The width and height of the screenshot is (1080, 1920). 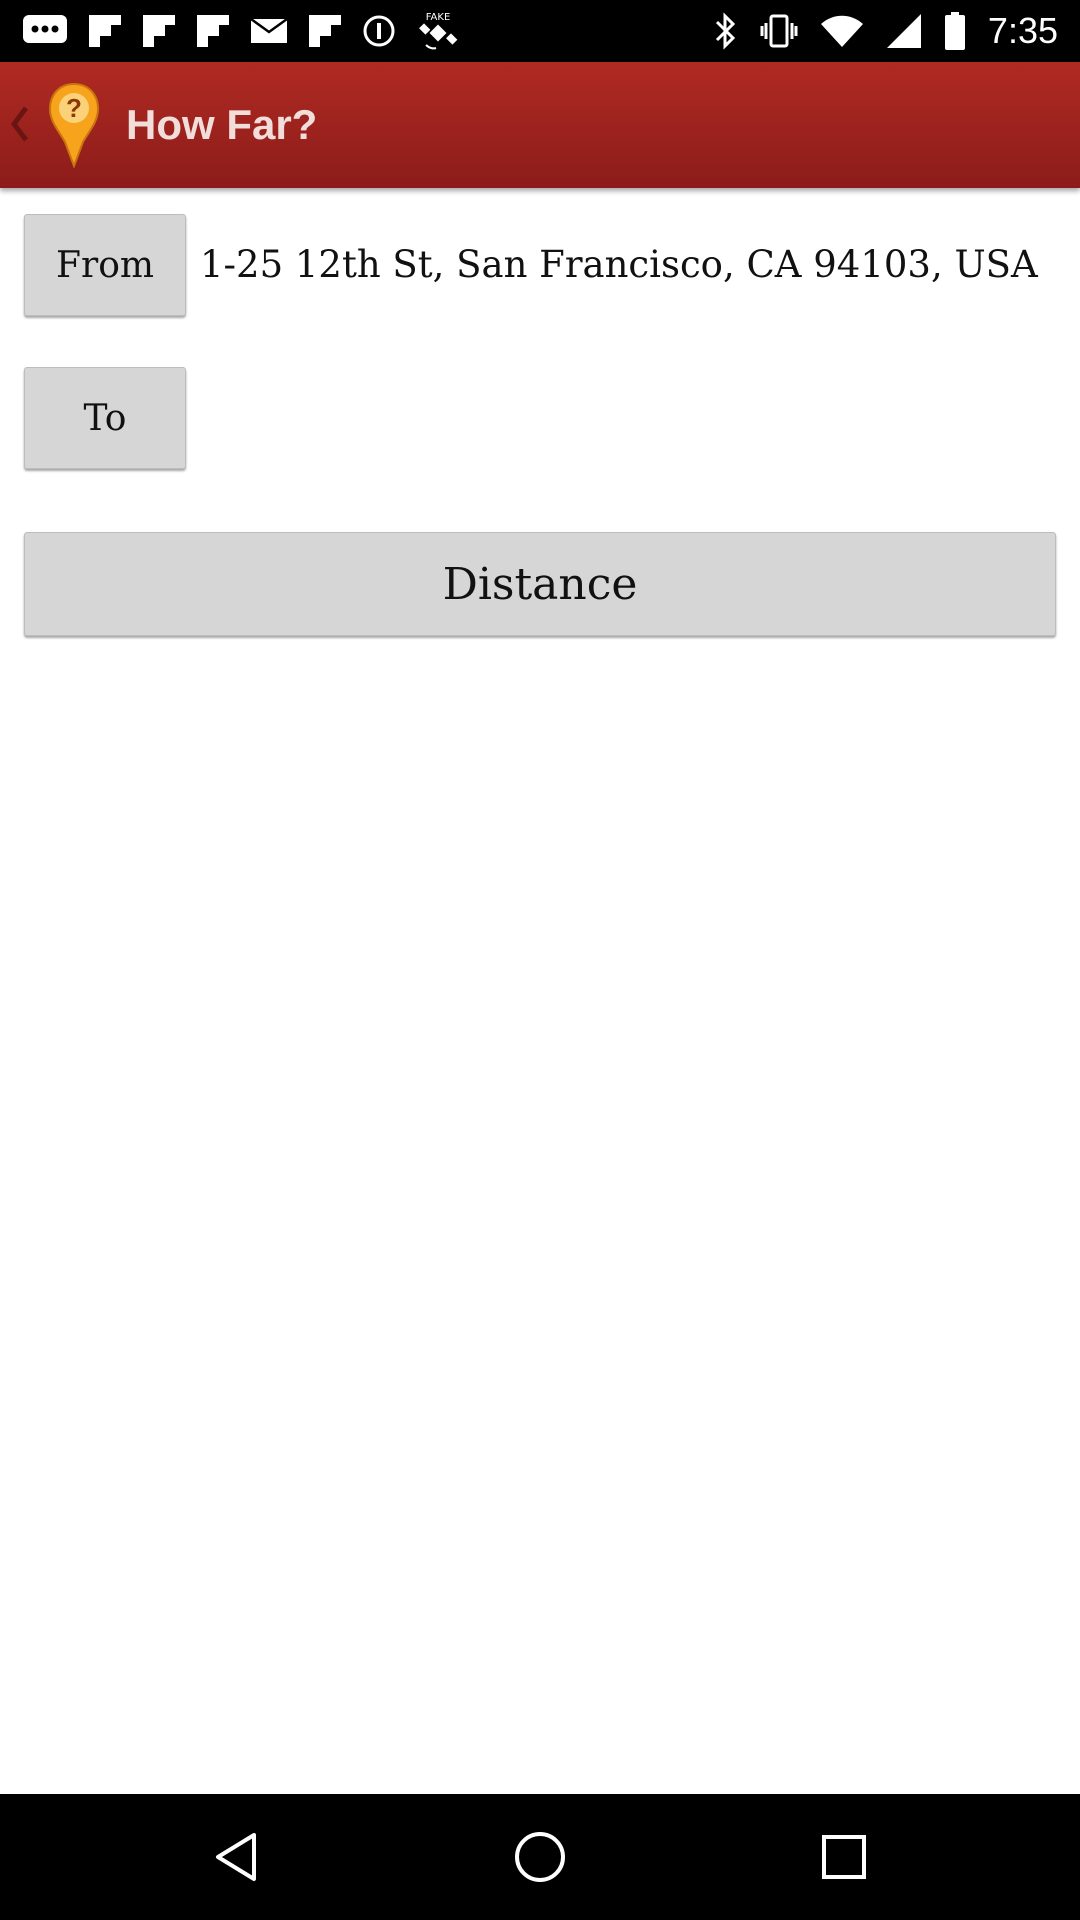 I want to click on system-icons: 7:35, so click(x=886, y=31).